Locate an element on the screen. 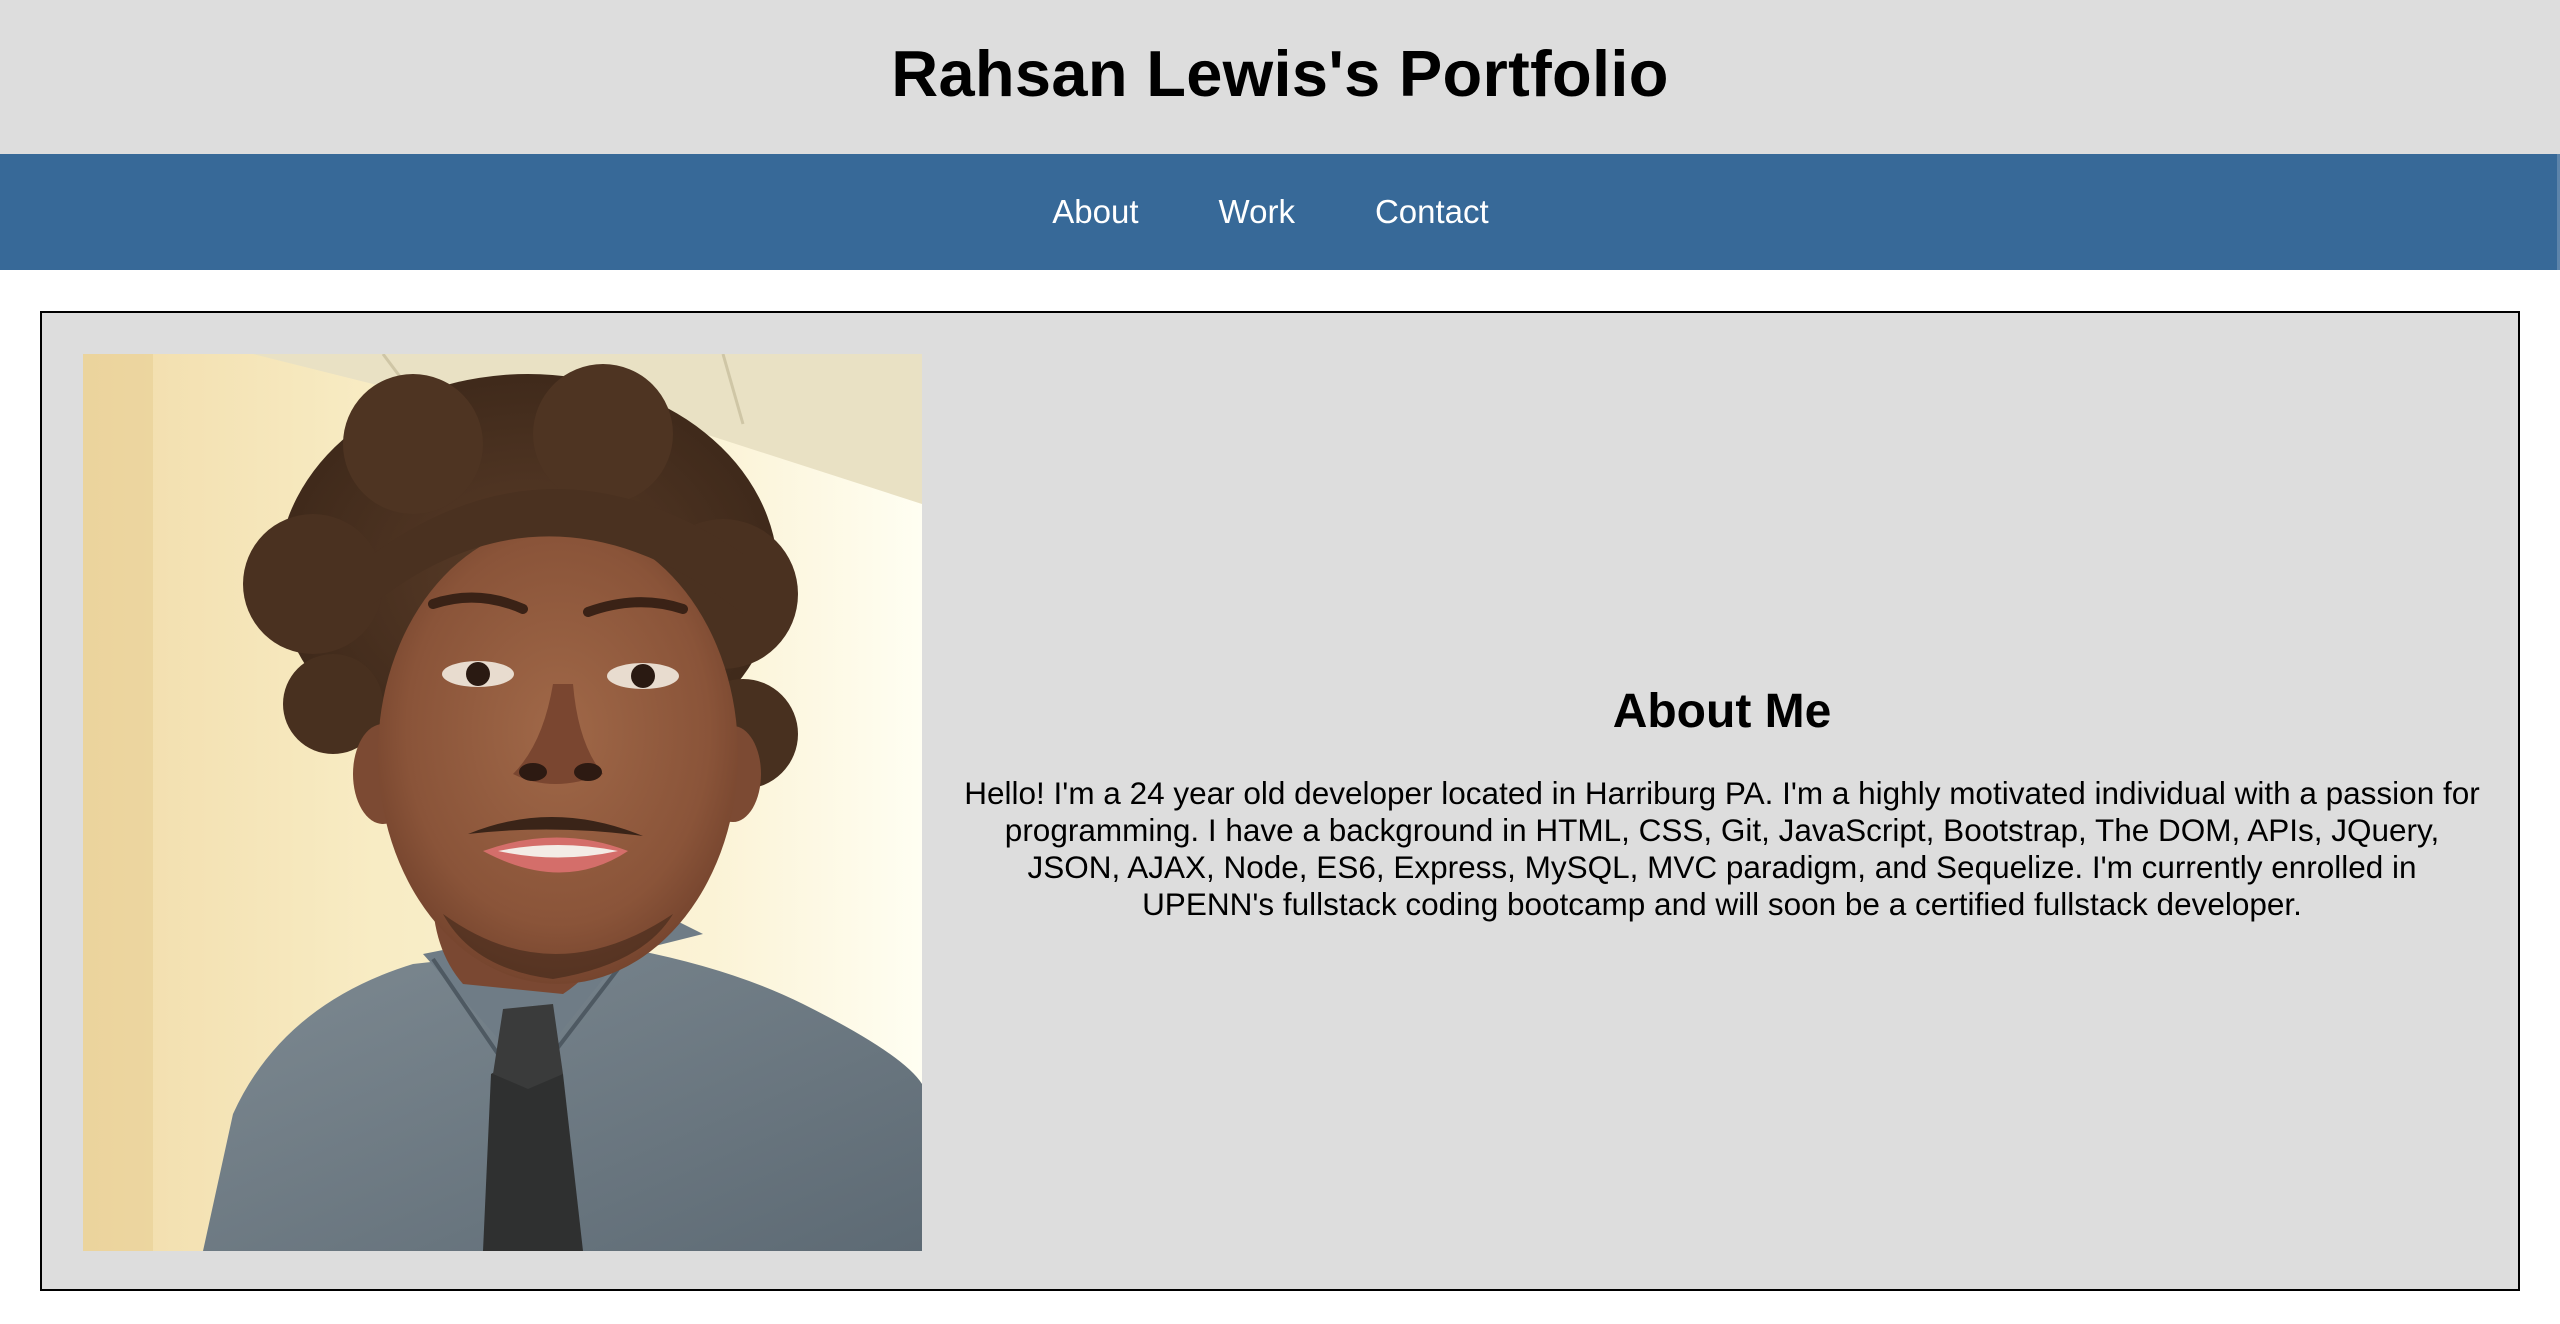  nav-link-contact: Contact is located at coordinates (1432, 212).